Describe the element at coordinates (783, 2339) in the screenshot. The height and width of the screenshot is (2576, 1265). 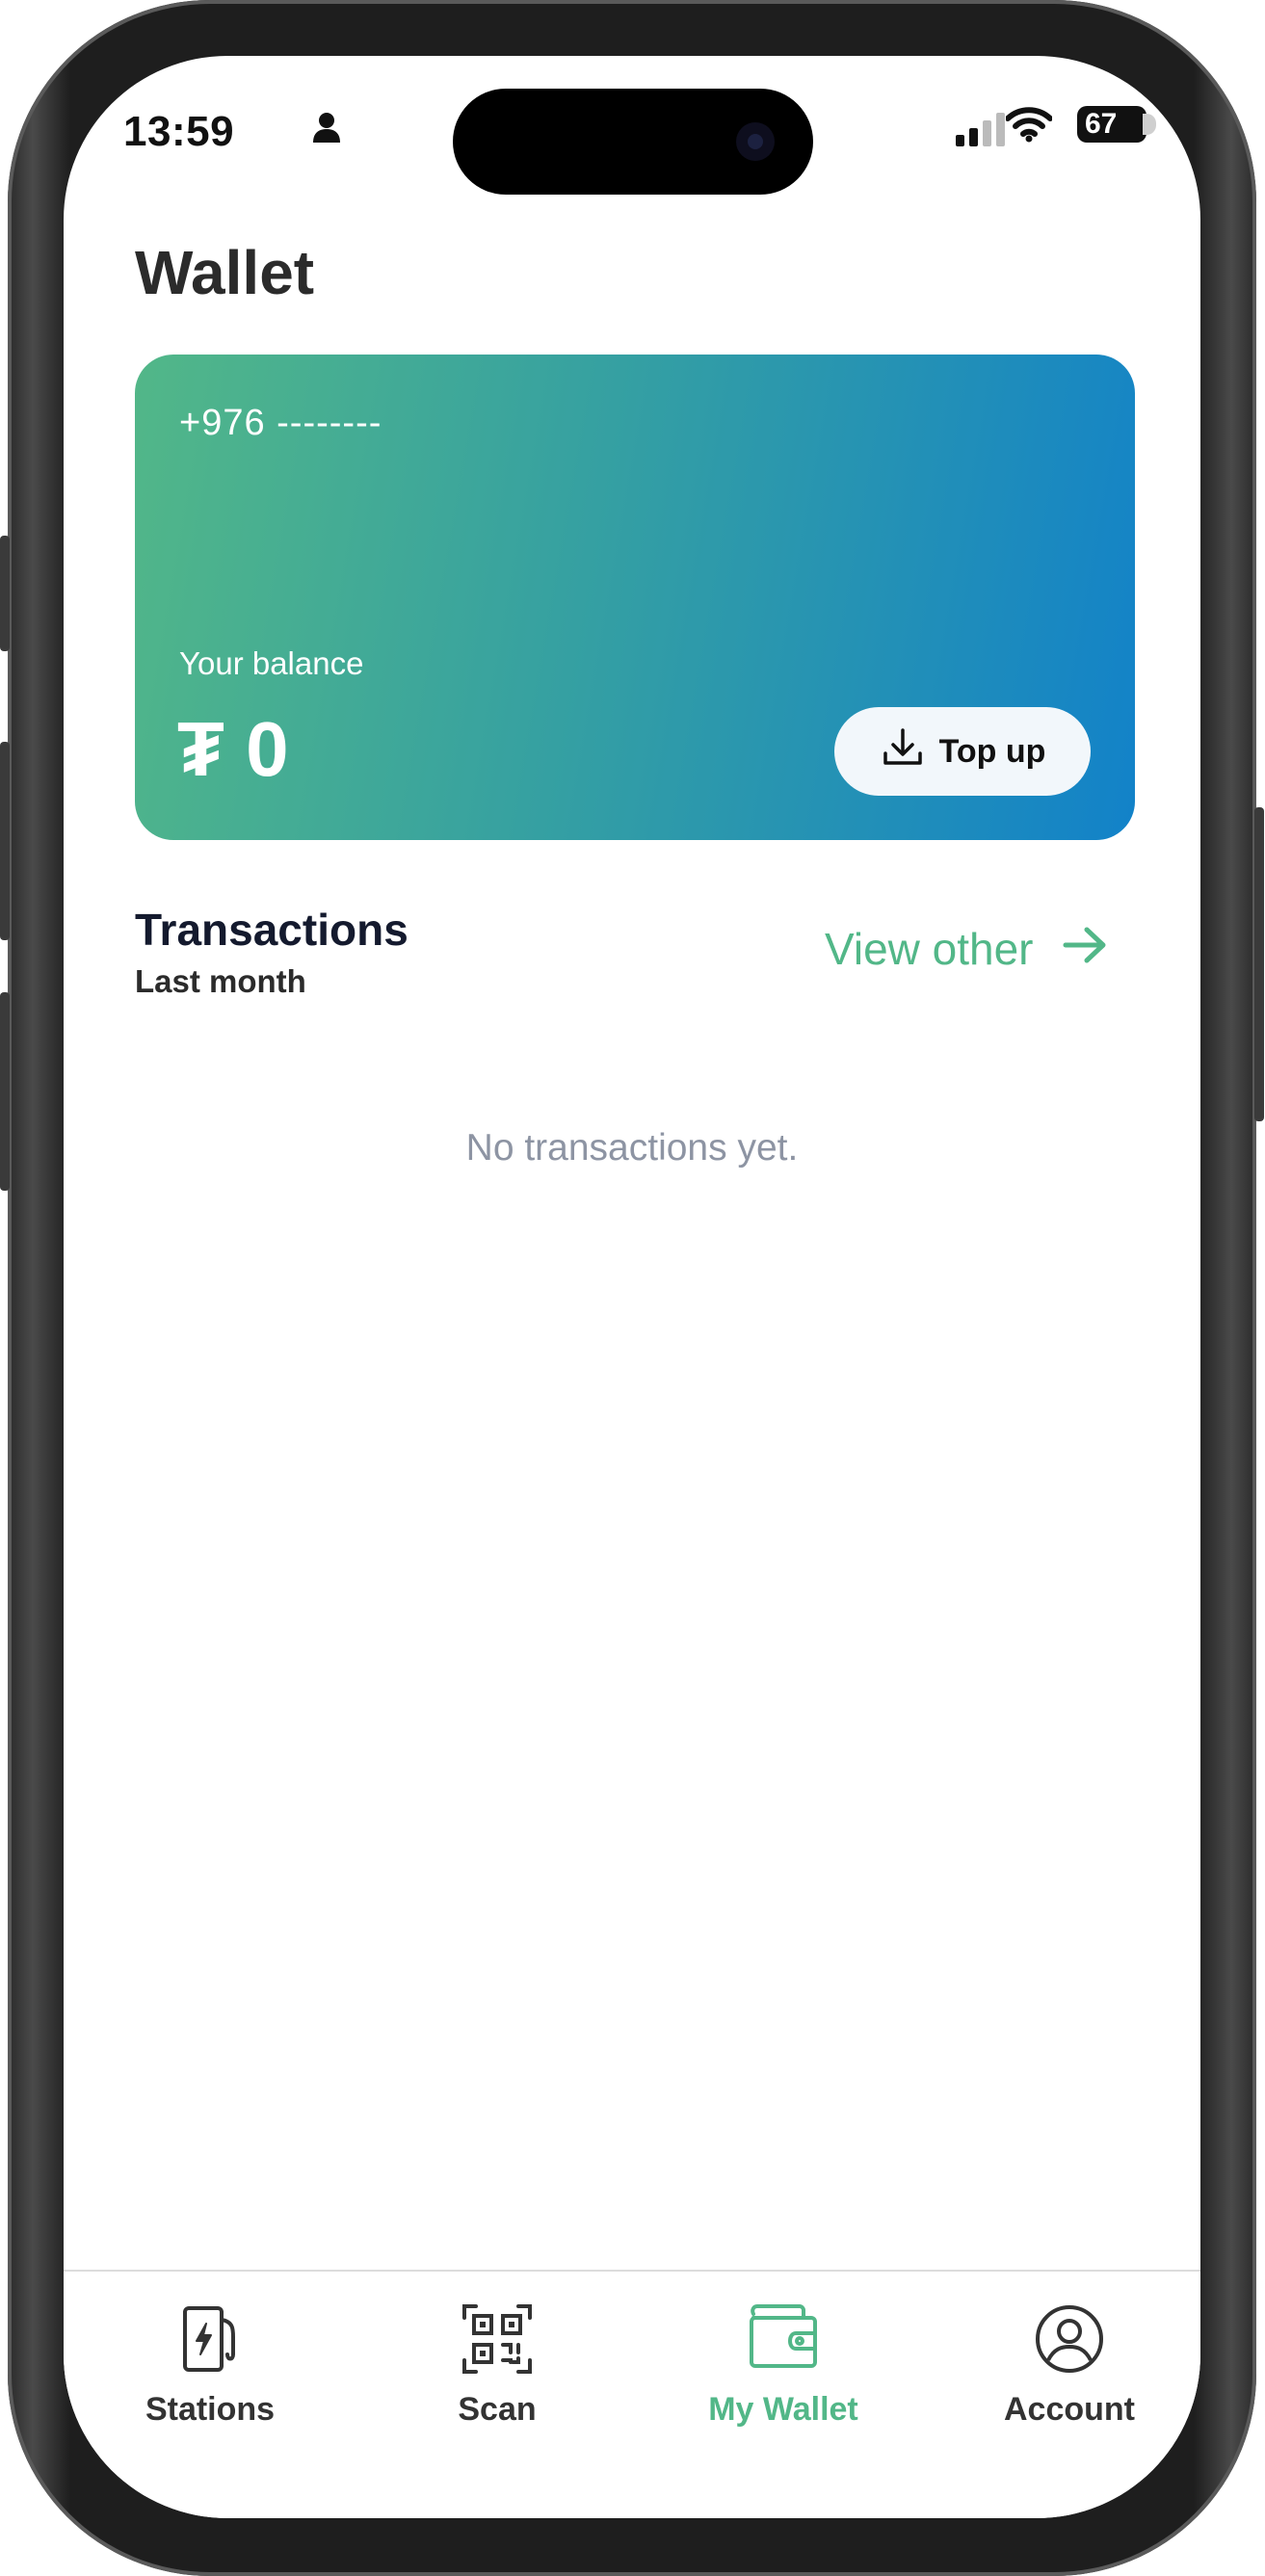
I see `wallet-icon` at that location.